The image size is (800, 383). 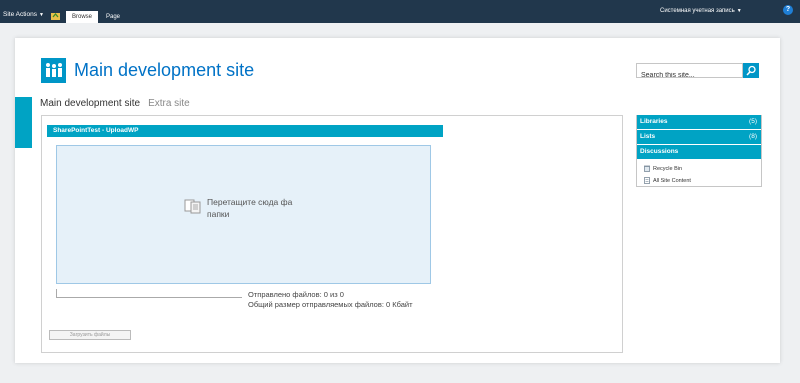 What do you see at coordinates (647, 180) in the screenshot?
I see `all-site-content-icon` at bounding box center [647, 180].